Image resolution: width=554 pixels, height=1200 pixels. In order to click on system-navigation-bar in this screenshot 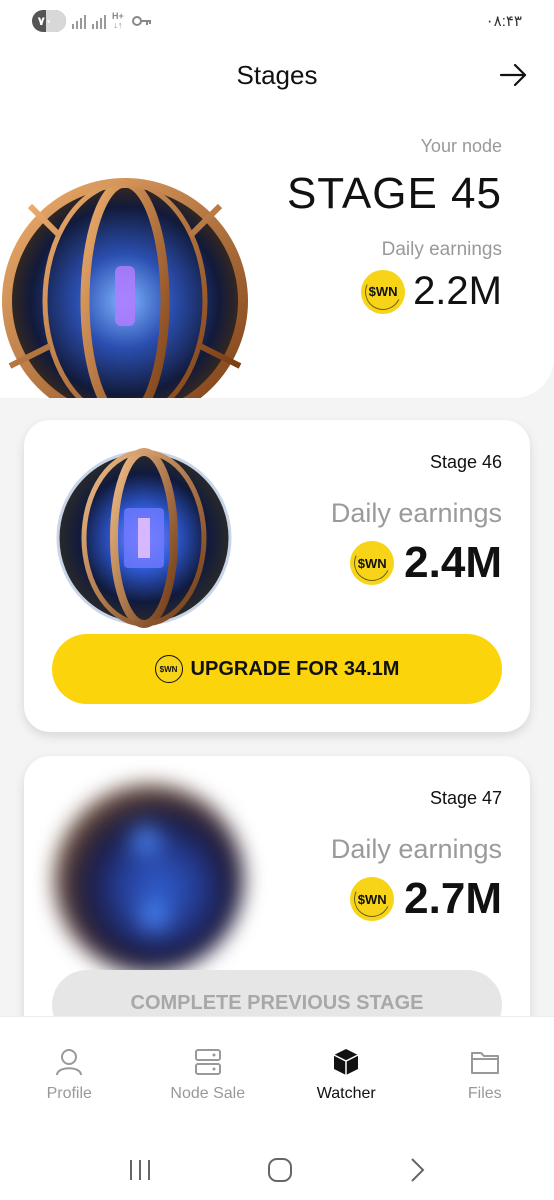, I will do `click(277, 1170)`.